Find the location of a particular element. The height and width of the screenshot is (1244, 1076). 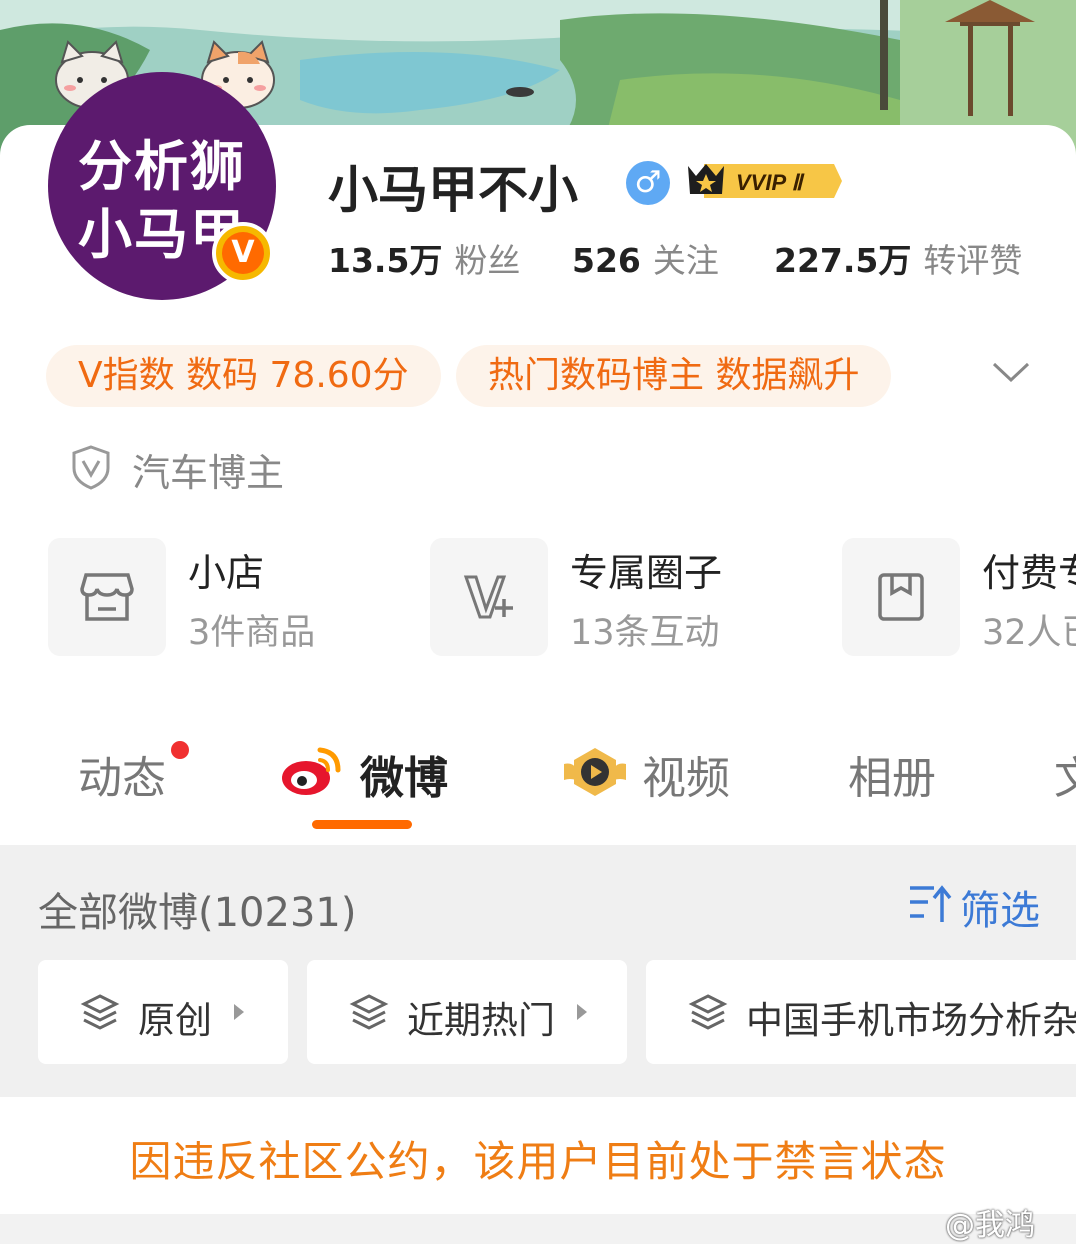

tab-video: 视频 is located at coordinates (686, 774).